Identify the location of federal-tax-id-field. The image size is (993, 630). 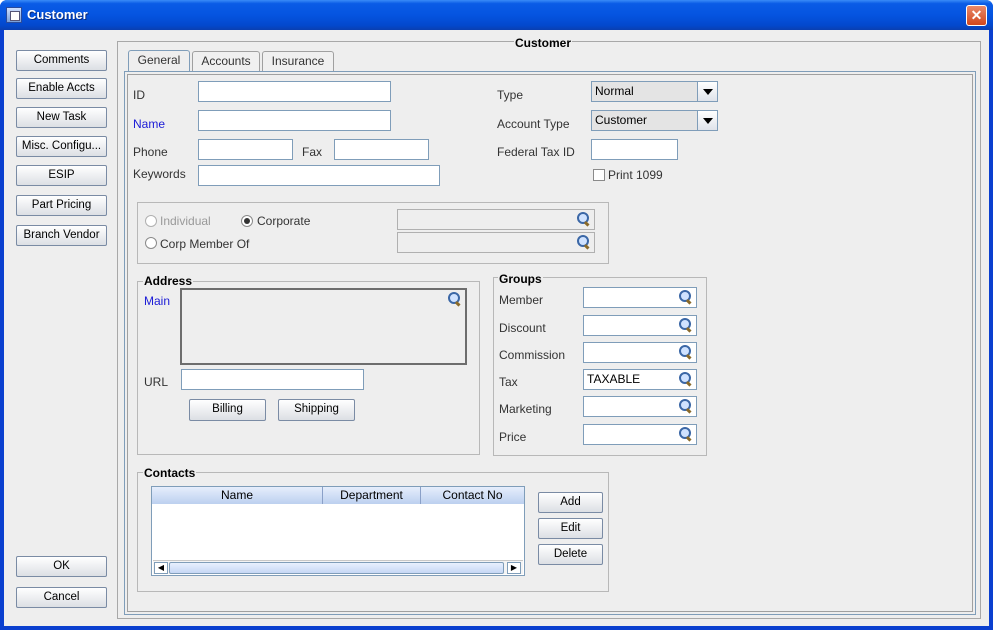
(634, 149).